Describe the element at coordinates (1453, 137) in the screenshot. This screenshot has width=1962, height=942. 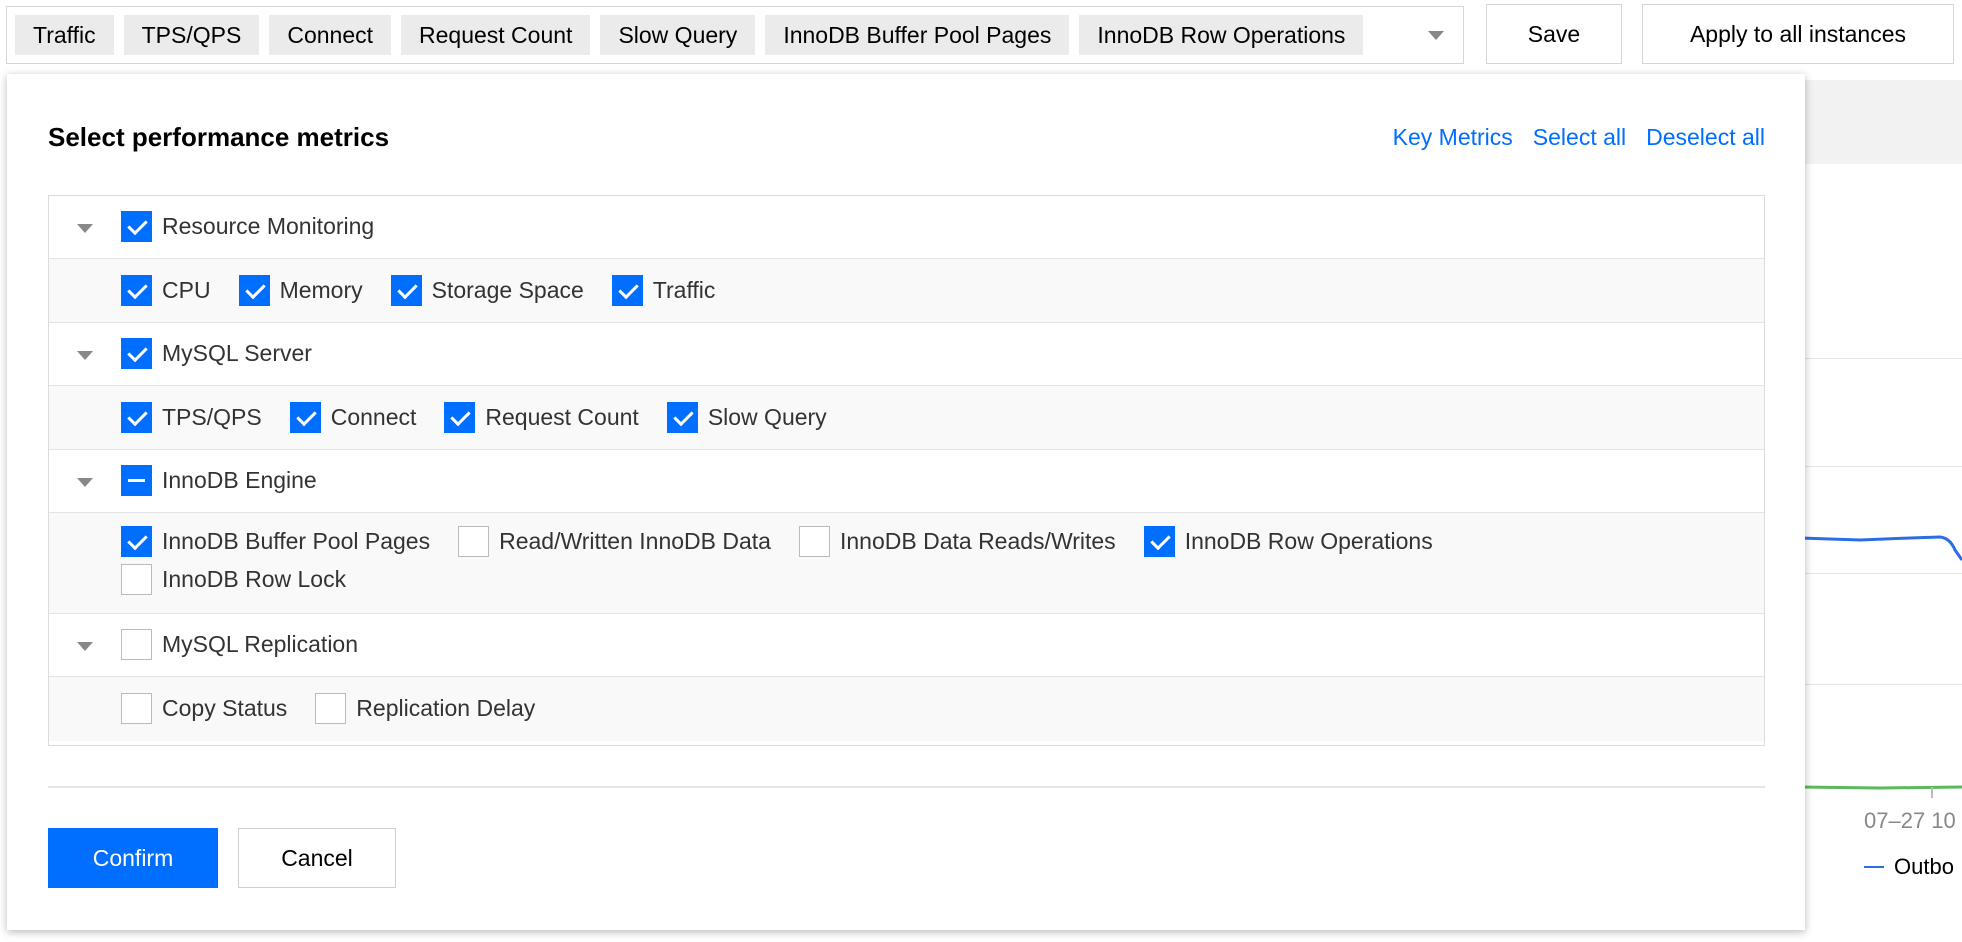
I see `key-metrics-link: Key Metrics` at that location.